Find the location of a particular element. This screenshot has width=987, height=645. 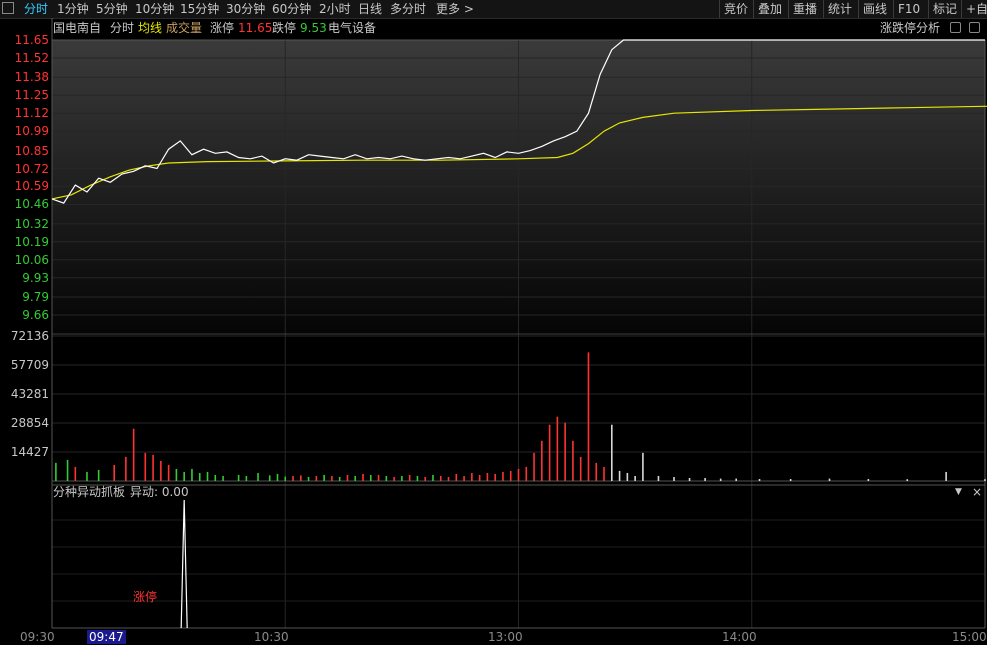

close-icon: × is located at coordinates (977, 492).